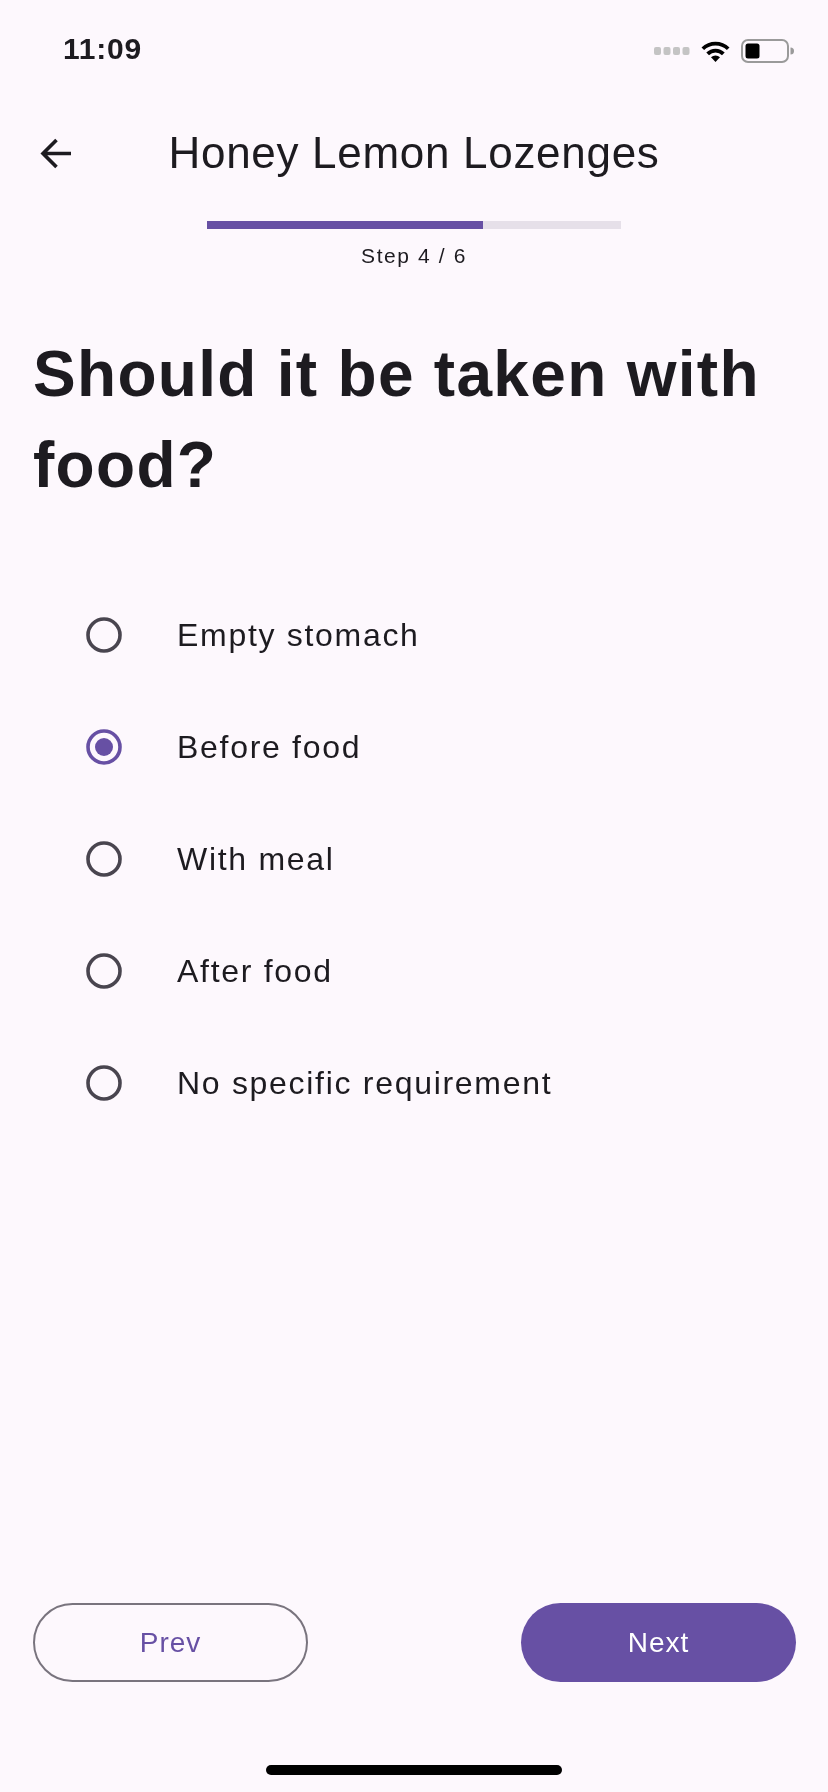 Image resolution: width=828 pixels, height=1792 pixels. I want to click on signal-icon, so click(672, 51).